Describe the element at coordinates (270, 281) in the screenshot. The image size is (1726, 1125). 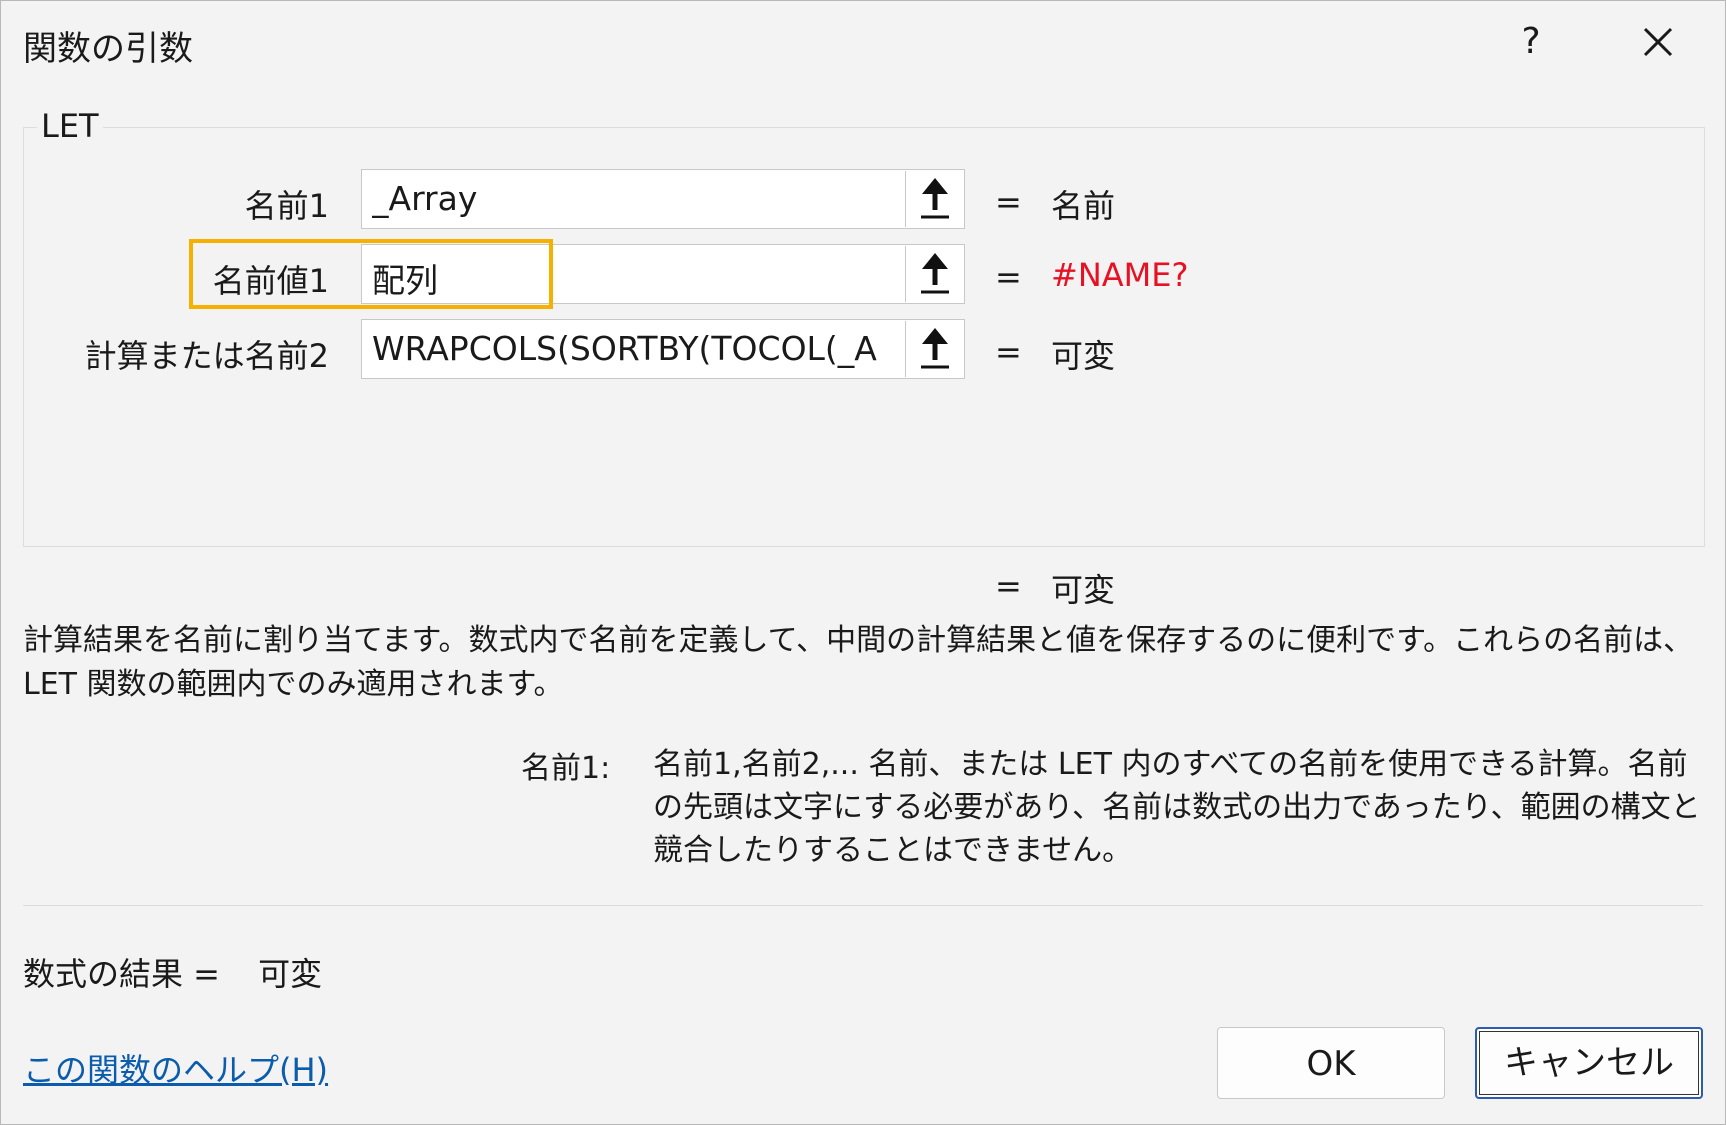
I see `arg-label-value1: 名前値1` at that location.